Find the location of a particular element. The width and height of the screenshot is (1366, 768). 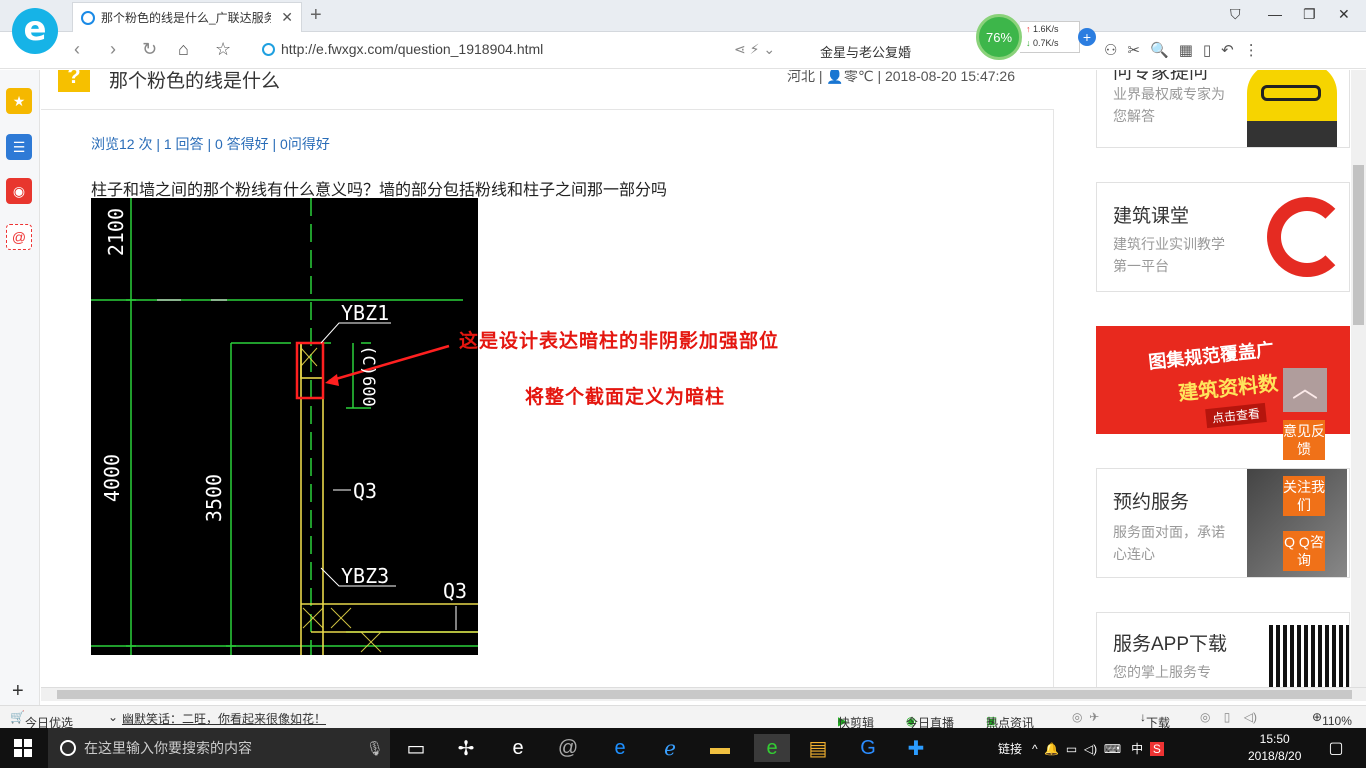

joke-link: 幽默笑话：二旺，你看起来很像如花！ is located at coordinates (224, 718).